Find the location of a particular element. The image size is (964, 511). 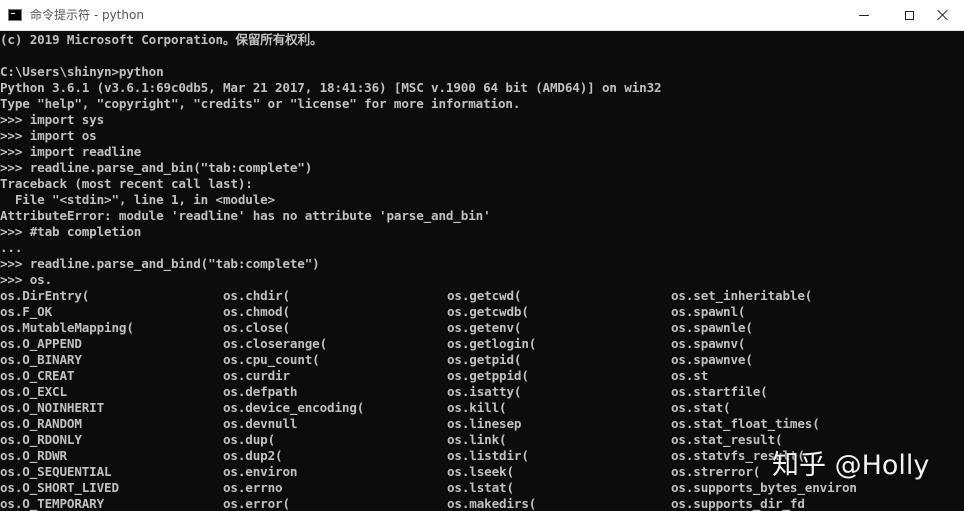

completion-item: os.getcwdb( is located at coordinates (488, 311).